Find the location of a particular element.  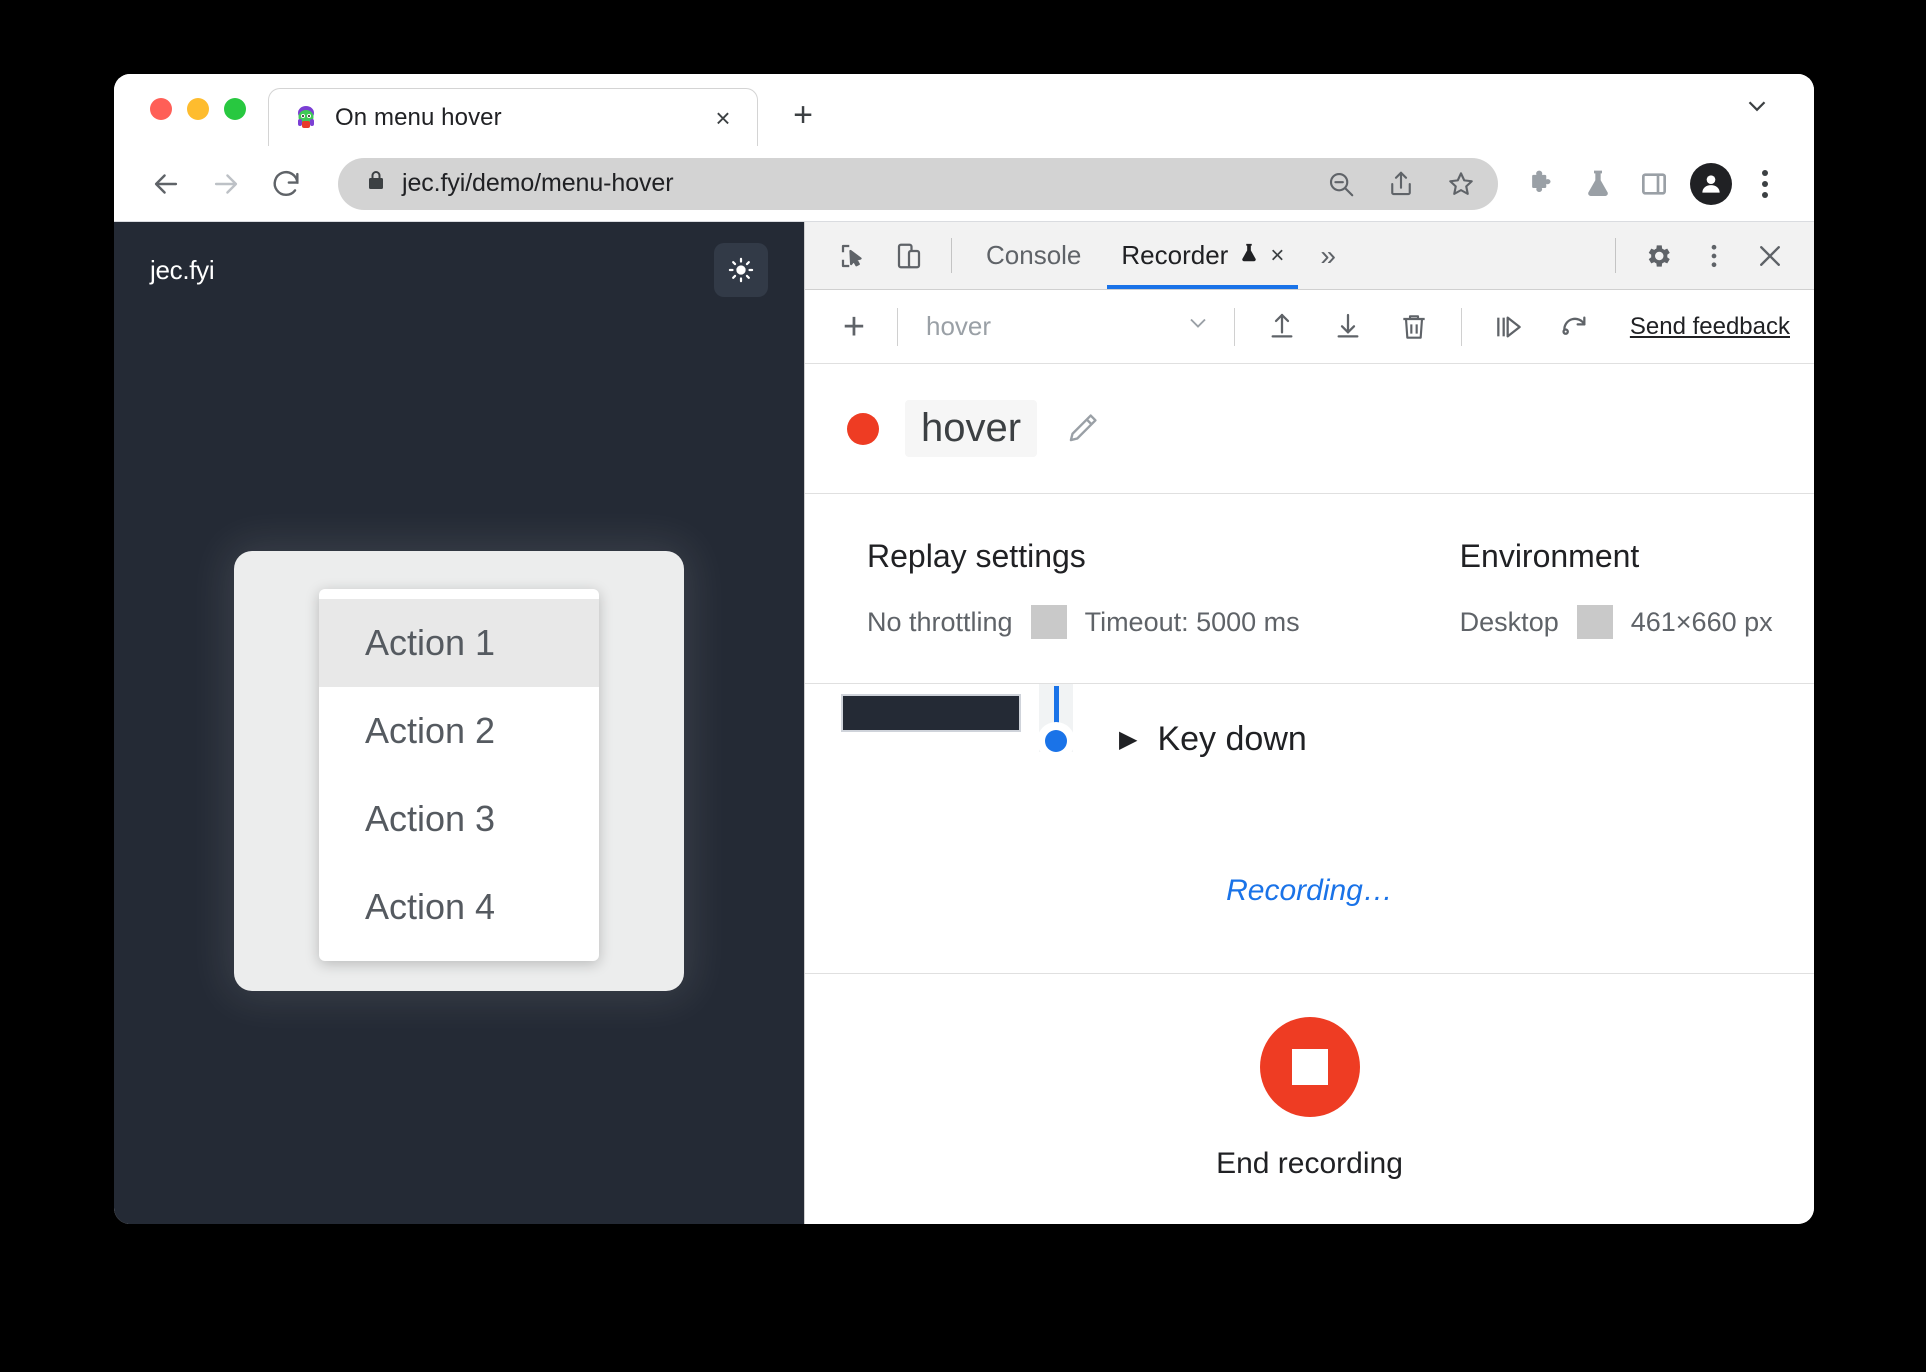

recording-title: hover is located at coordinates (971, 428).